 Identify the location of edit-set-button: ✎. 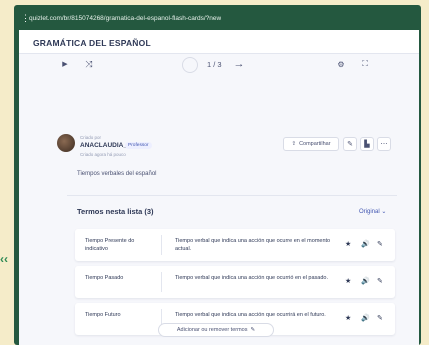
(350, 144).